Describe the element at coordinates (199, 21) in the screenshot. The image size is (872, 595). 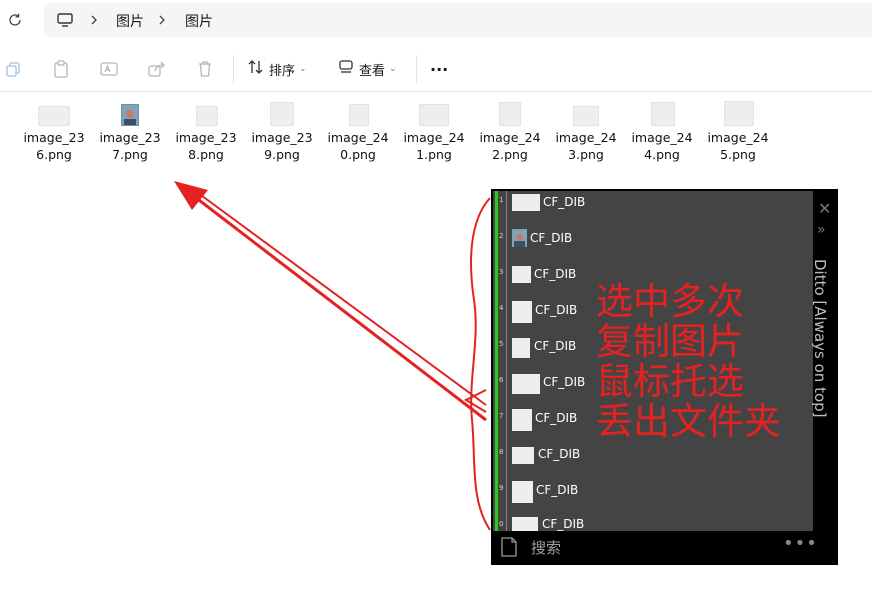
I see `breadcrumb-item-pictures-current: 图片` at that location.